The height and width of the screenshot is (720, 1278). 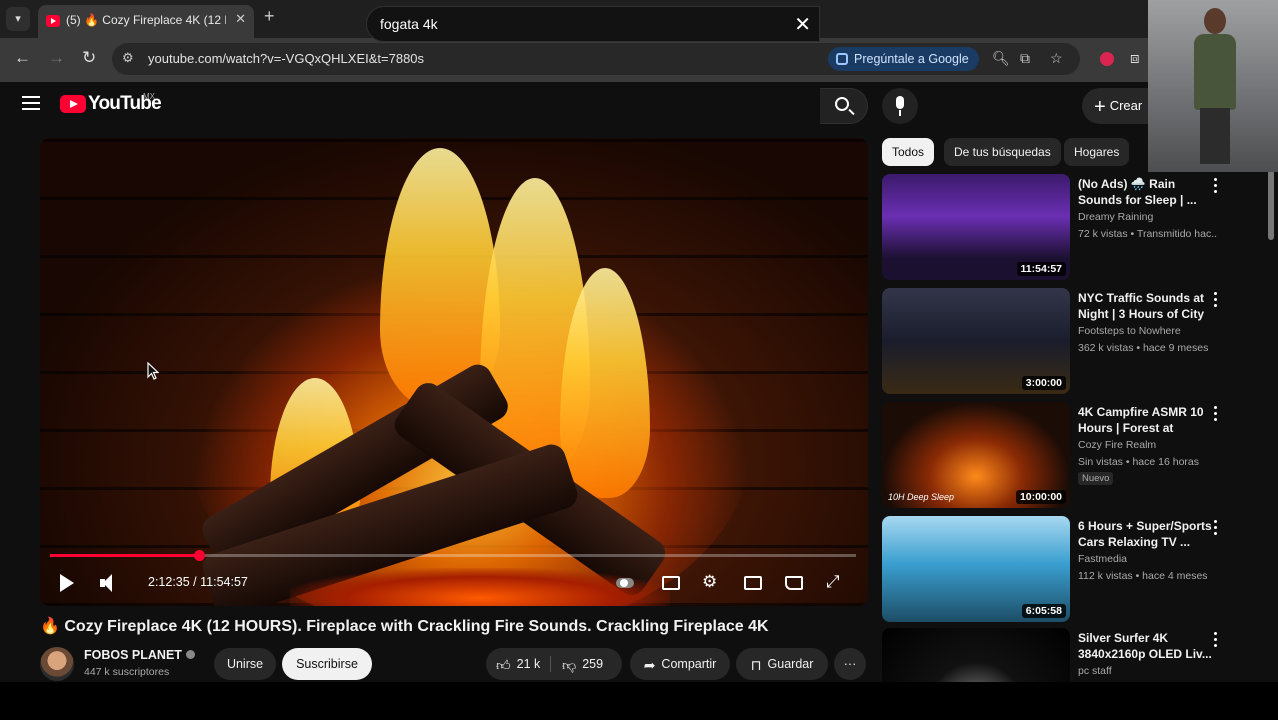 I want to click on bottom-band, so click(x=639, y=701).